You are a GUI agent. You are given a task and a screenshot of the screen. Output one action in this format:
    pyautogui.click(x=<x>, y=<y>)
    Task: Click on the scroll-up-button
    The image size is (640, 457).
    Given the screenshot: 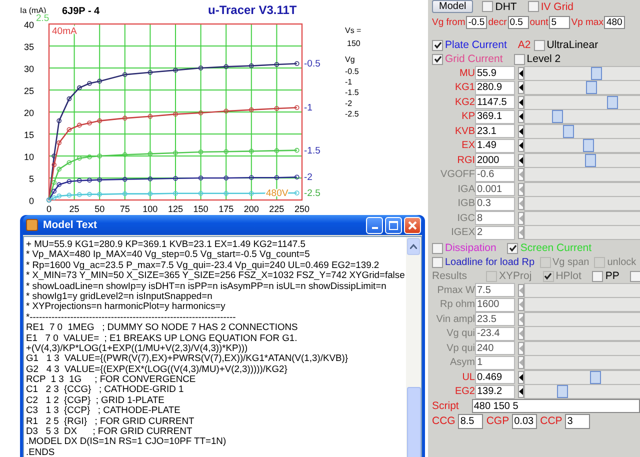 What is the action you would take?
    pyautogui.click(x=413, y=246)
    